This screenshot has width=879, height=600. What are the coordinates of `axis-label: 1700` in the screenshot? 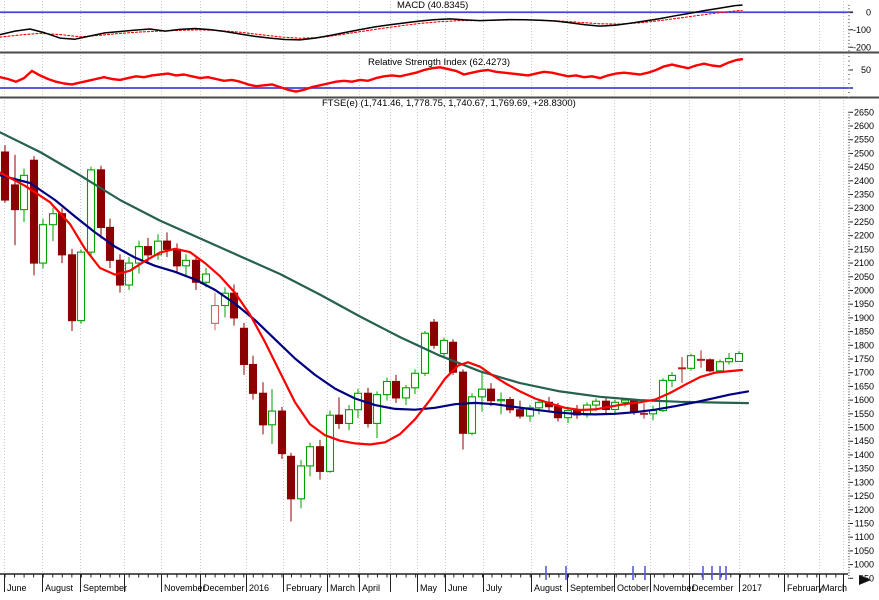 It's located at (864, 373).